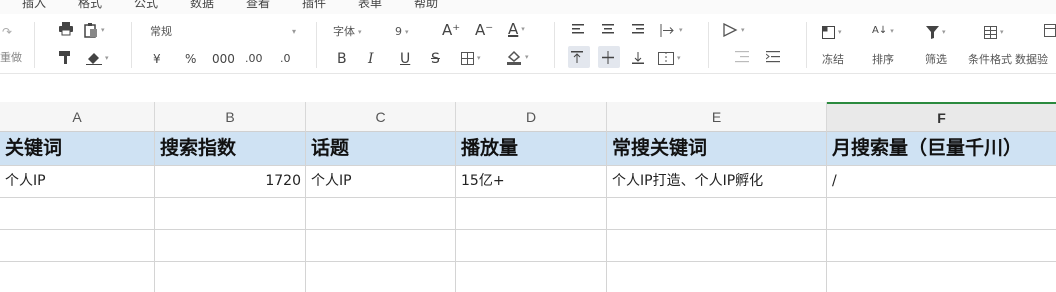  What do you see at coordinates (531, 214) in the screenshot?
I see `cell-d3` at bounding box center [531, 214].